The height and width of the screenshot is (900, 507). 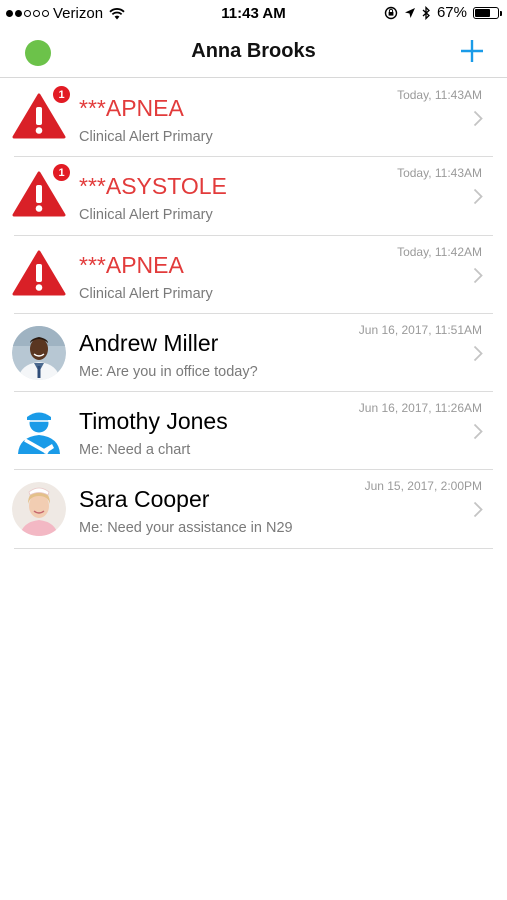 What do you see at coordinates (153, 186) in the screenshot?
I see `conversation-title: ***ASYSTOLE` at bounding box center [153, 186].